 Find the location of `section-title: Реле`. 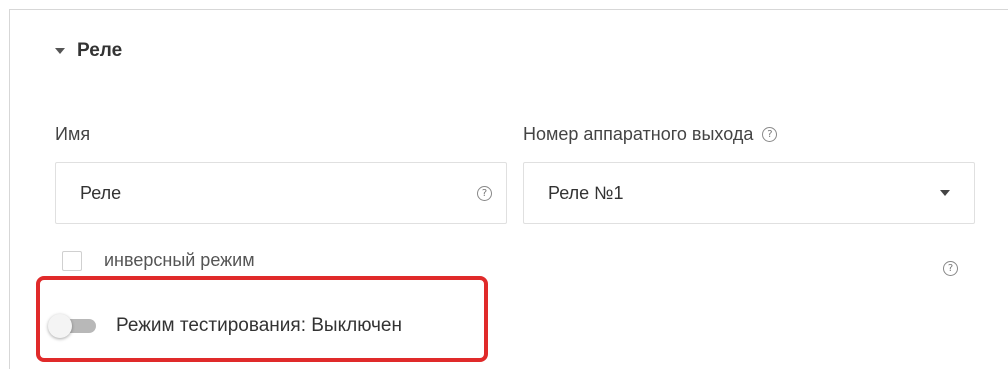

section-title: Реле is located at coordinates (100, 50).